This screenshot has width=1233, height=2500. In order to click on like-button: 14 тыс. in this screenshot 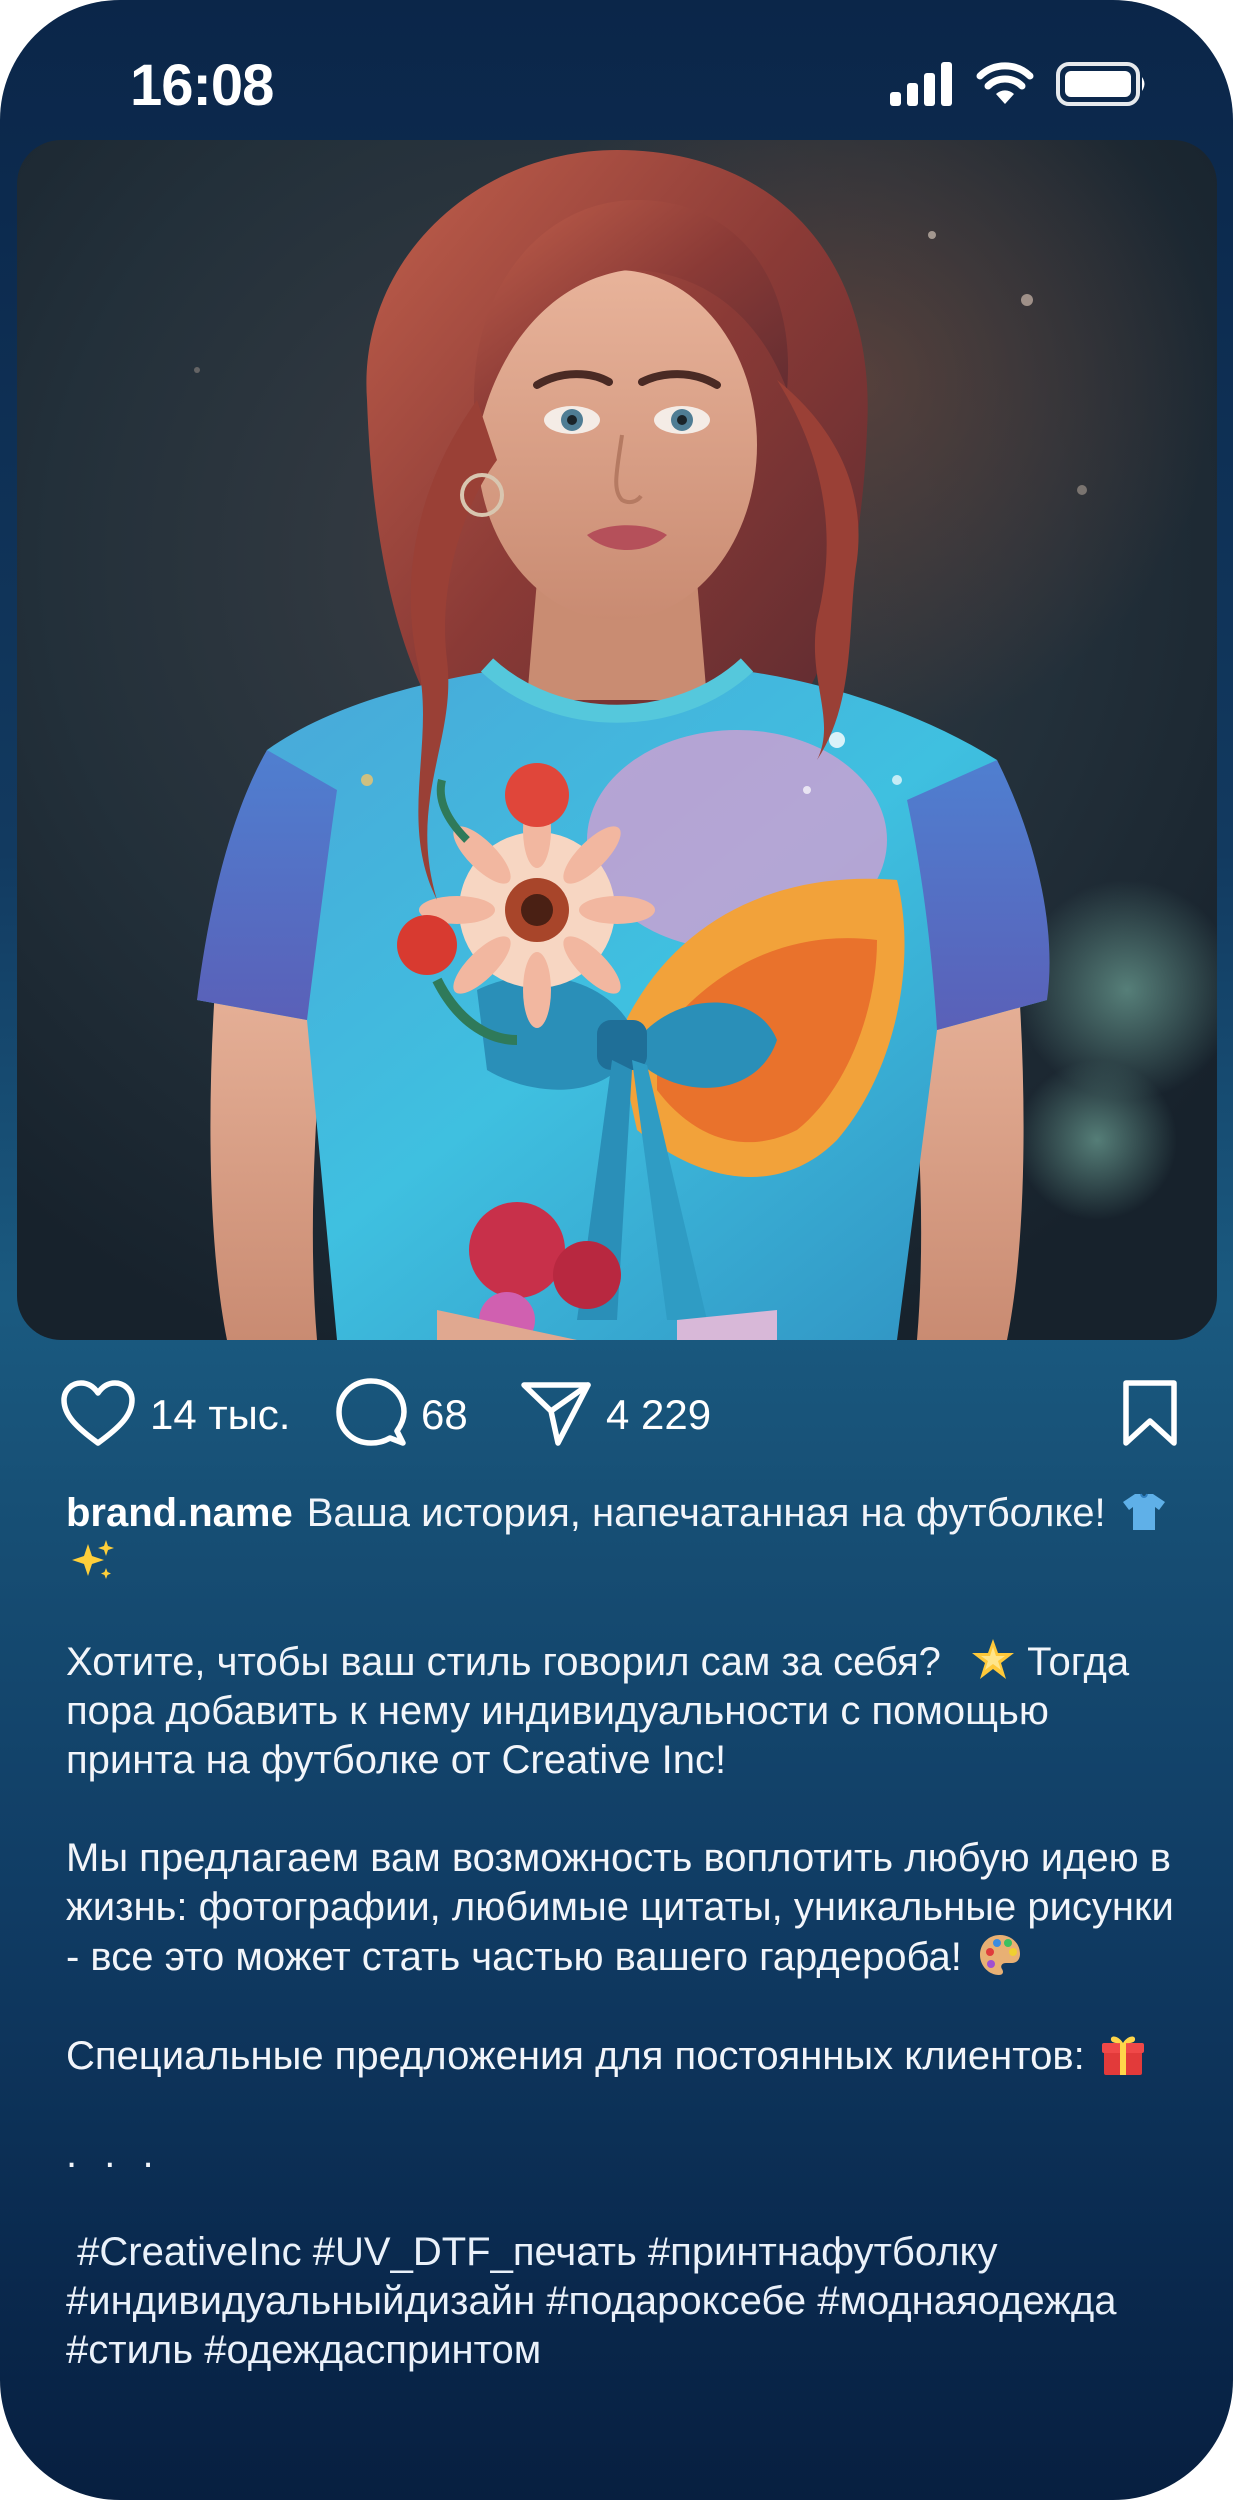, I will do `click(175, 1415)`.